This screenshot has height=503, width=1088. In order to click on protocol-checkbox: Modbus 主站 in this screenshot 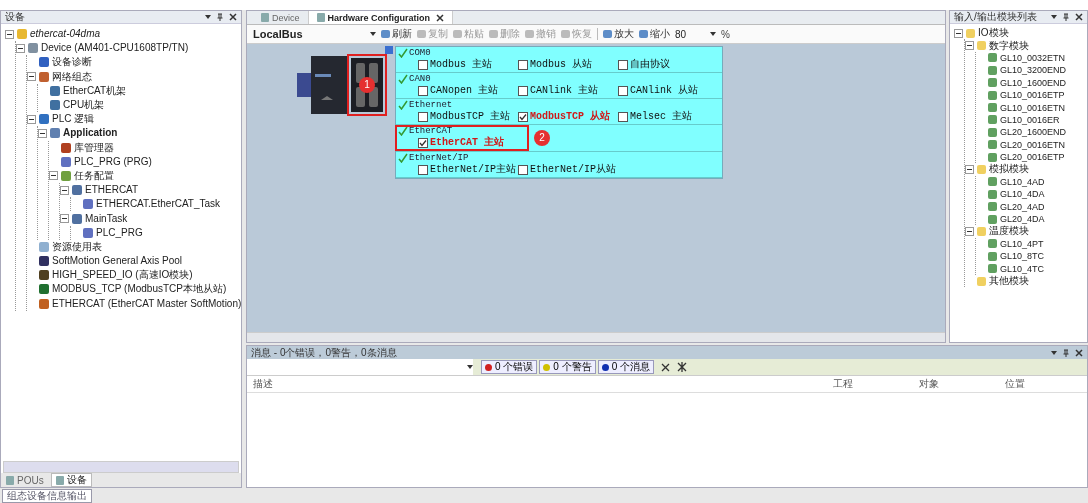, I will do `click(468, 64)`.